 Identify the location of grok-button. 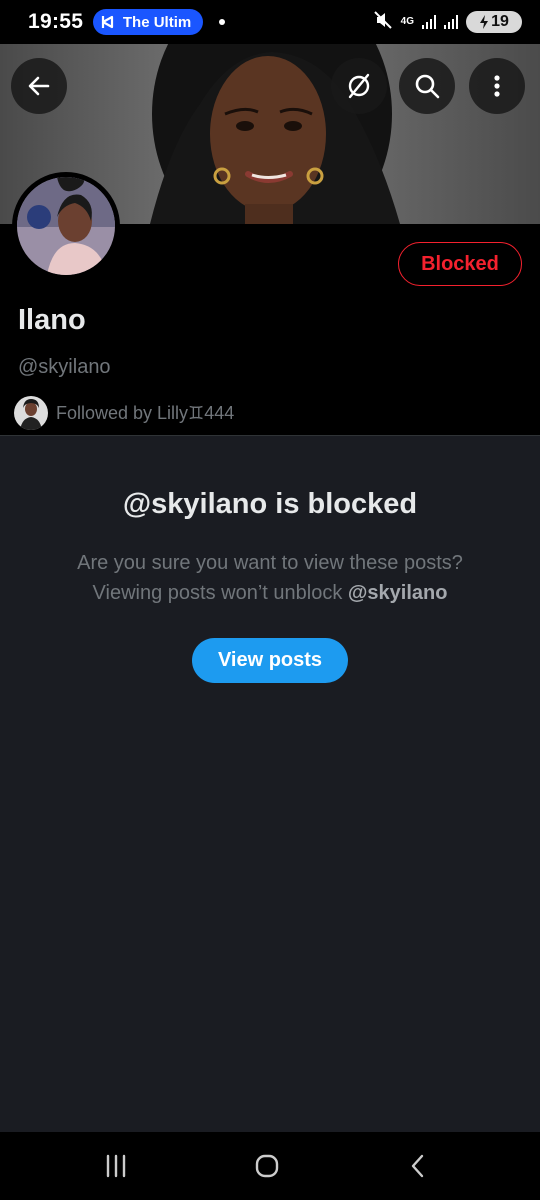
(359, 86).